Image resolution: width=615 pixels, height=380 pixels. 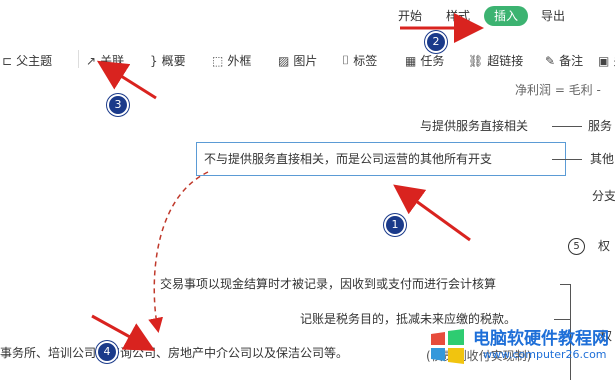 What do you see at coordinates (447, 346) in the screenshot?
I see `windows-logo-icon` at bounding box center [447, 346].